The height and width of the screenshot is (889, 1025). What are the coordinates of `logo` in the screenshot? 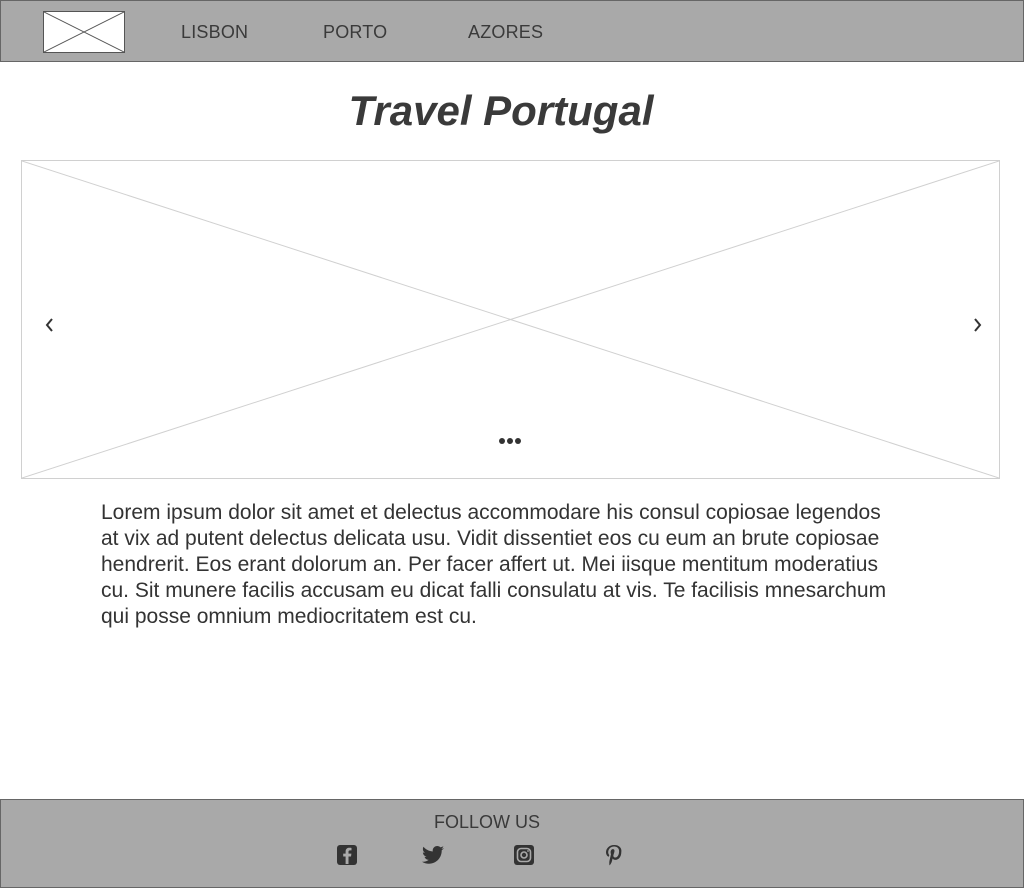 It's located at (84, 32).